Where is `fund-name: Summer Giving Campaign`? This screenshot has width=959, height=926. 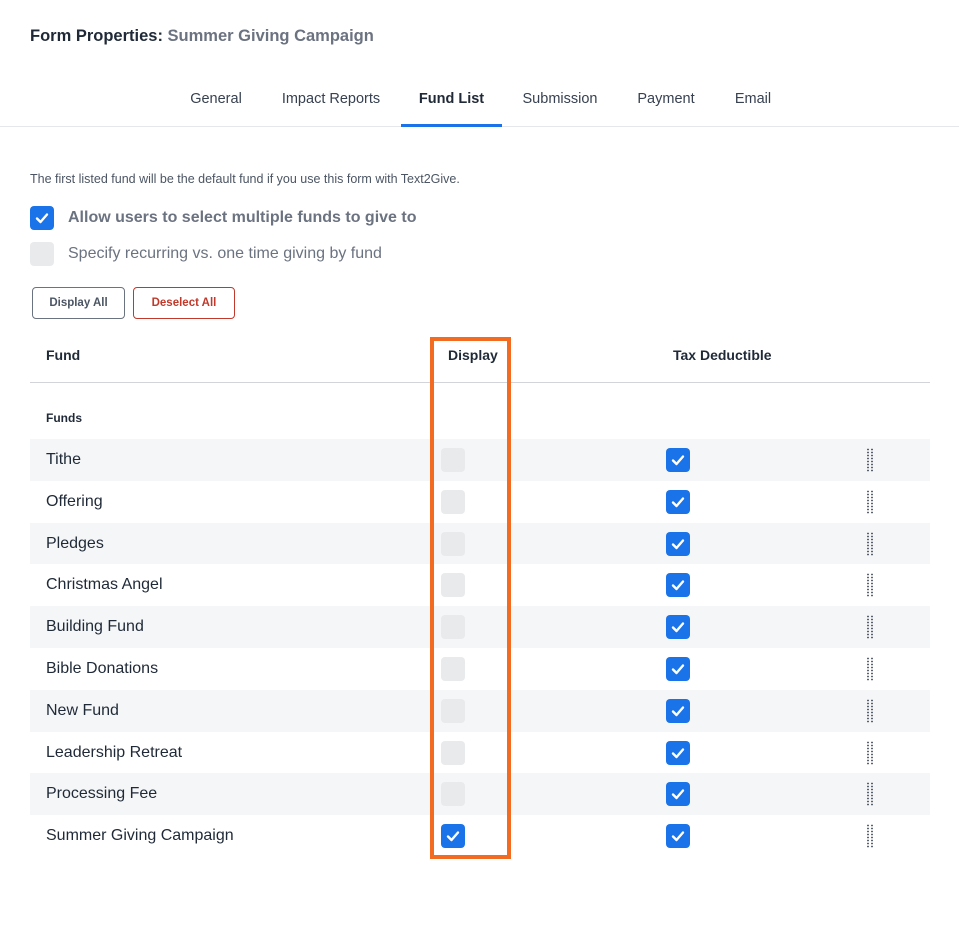 fund-name: Summer Giving Campaign is located at coordinates (140, 836).